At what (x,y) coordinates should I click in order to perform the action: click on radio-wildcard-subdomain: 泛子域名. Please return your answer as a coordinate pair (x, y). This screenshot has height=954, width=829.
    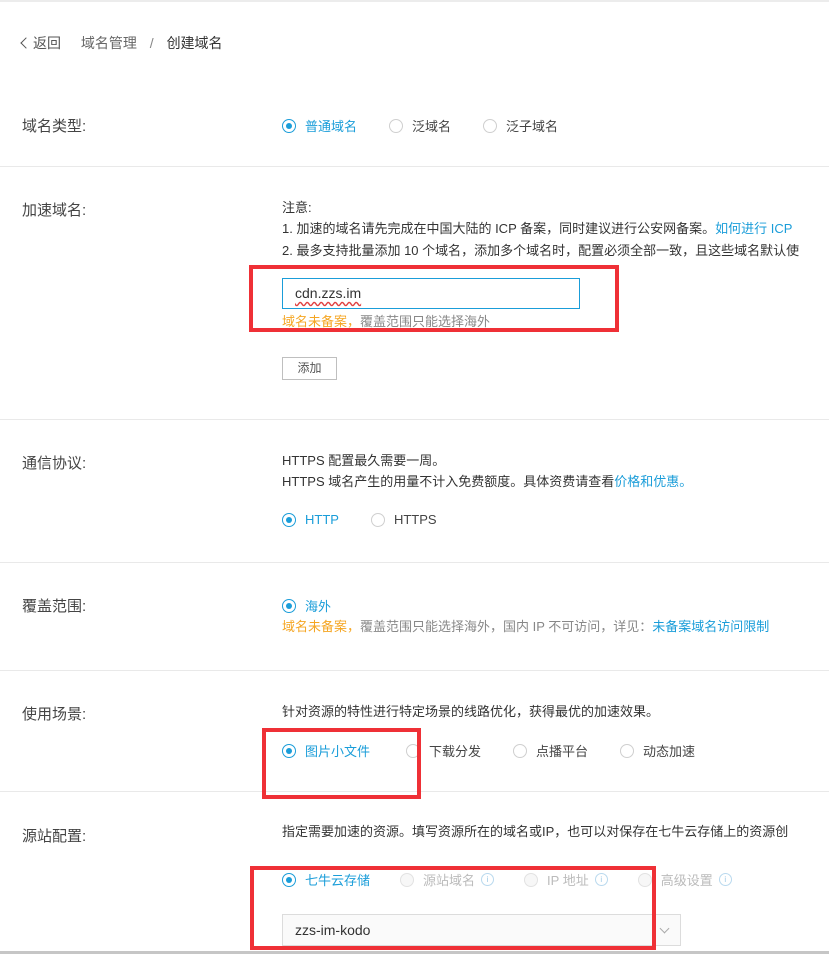
    Looking at the image, I should click on (520, 125).